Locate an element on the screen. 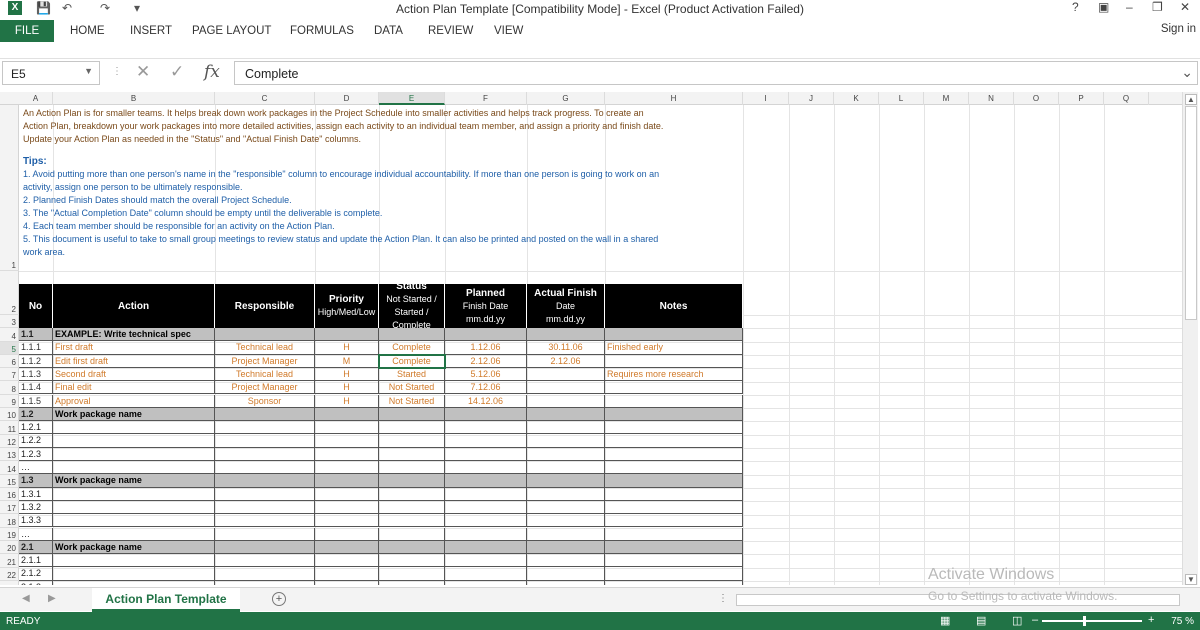 This screenshot has width=1200, height=630. column-header-a: A is located at coordinates (36, 98).